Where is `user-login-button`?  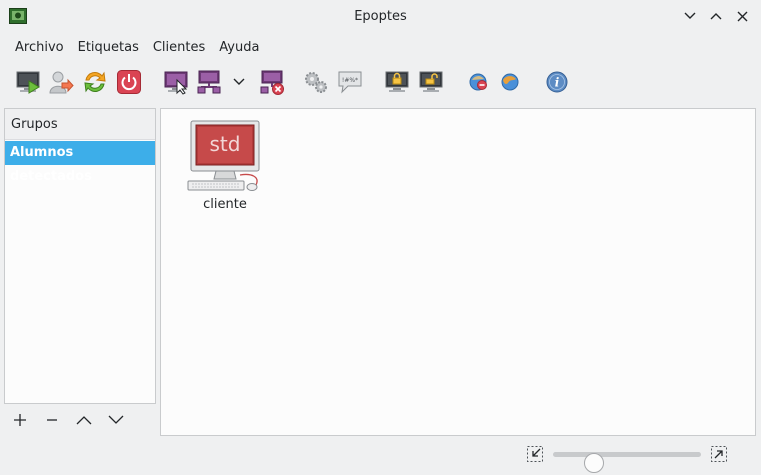
user-login-button is located at coordinates (61, 82).